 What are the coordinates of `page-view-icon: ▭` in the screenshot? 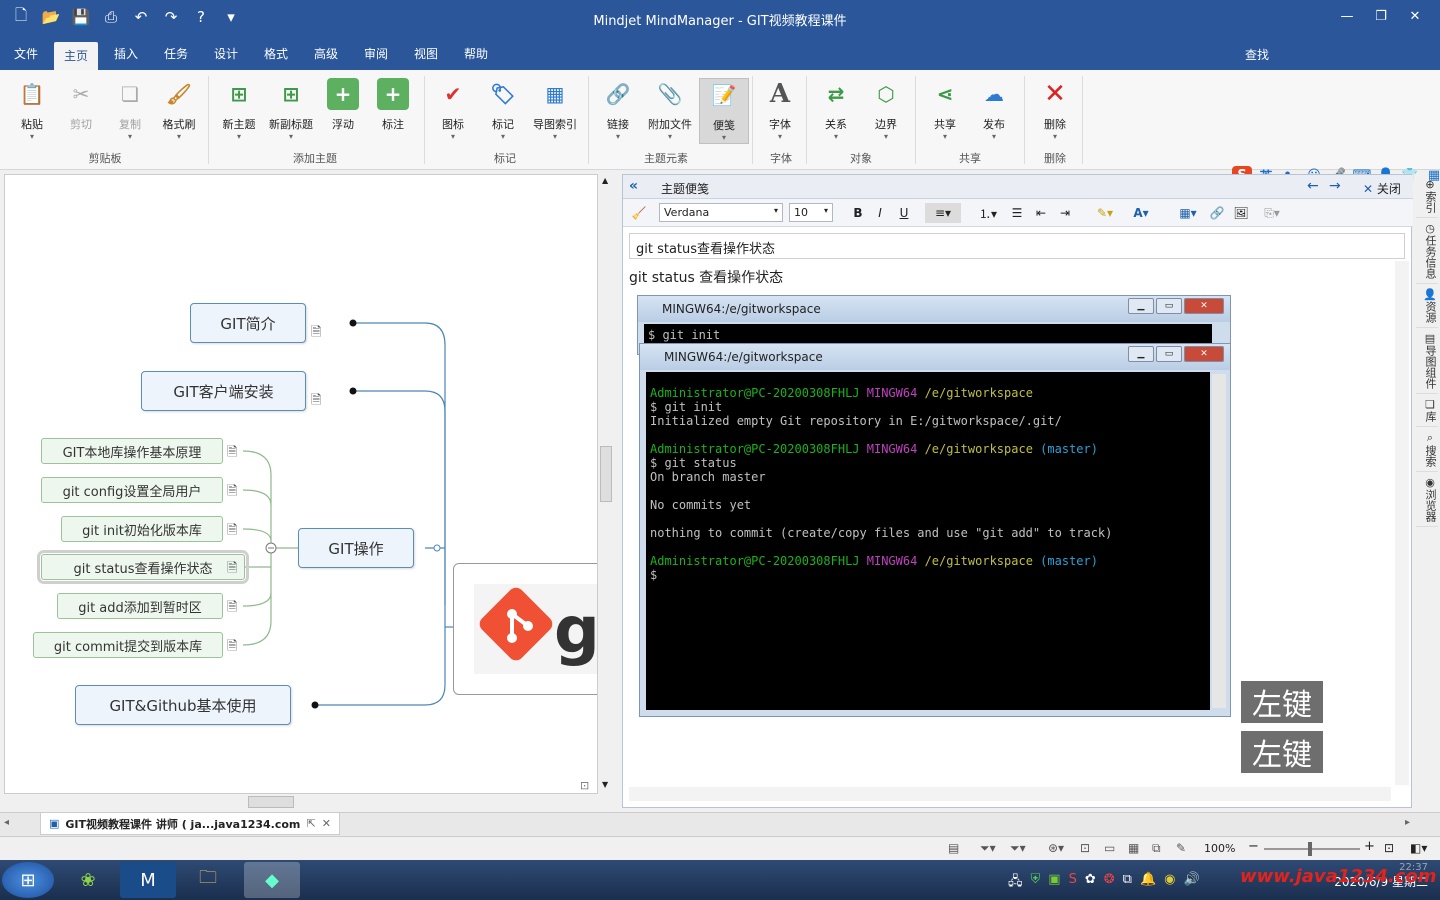 It's located at (1109, 848).